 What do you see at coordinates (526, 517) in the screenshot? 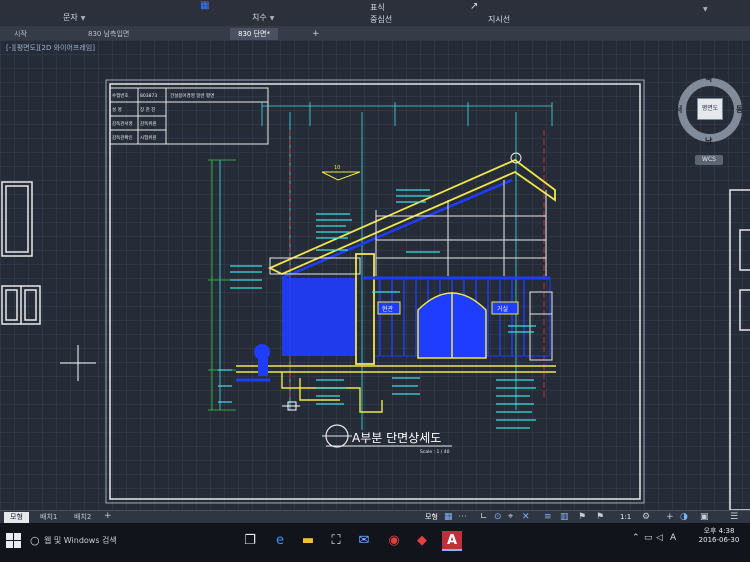
I see `otrack-icon: ✕` at bounding box center [526, 517].